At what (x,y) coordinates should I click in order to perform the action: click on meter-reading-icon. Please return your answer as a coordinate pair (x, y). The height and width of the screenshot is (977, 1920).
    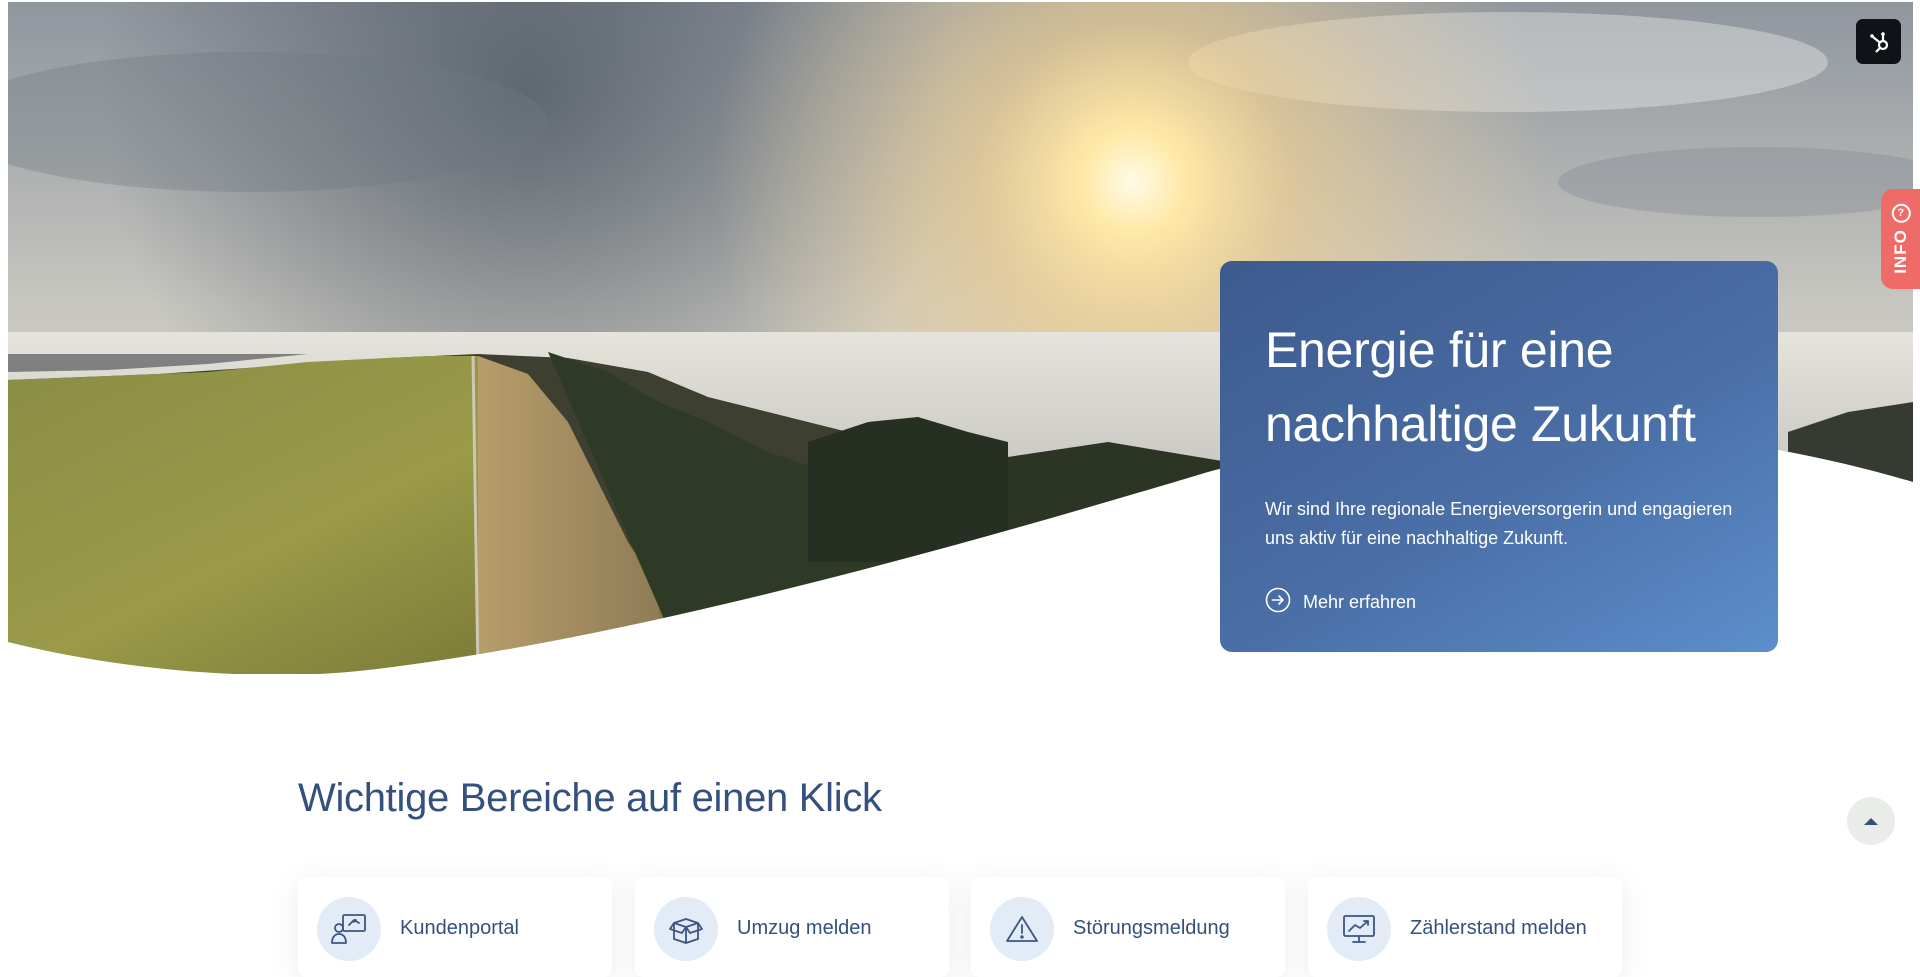
    Looking at the image, I should click on (1359, 929).